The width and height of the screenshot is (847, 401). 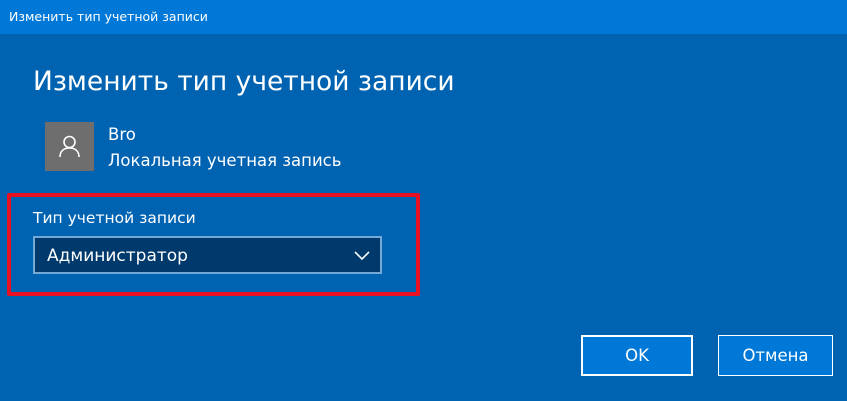 I want to click on title-bar: Изменить тип учетной записи, so click(x=423, y=17).